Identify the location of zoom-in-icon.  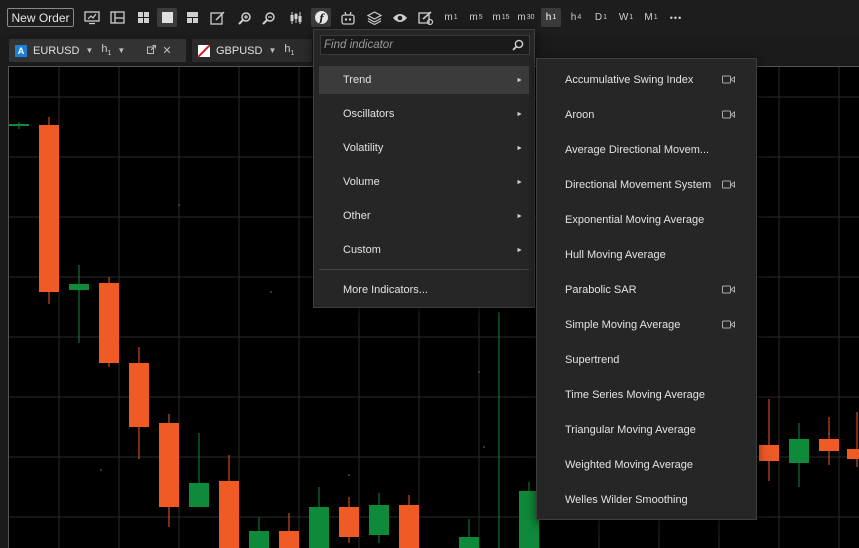
(245, 17).